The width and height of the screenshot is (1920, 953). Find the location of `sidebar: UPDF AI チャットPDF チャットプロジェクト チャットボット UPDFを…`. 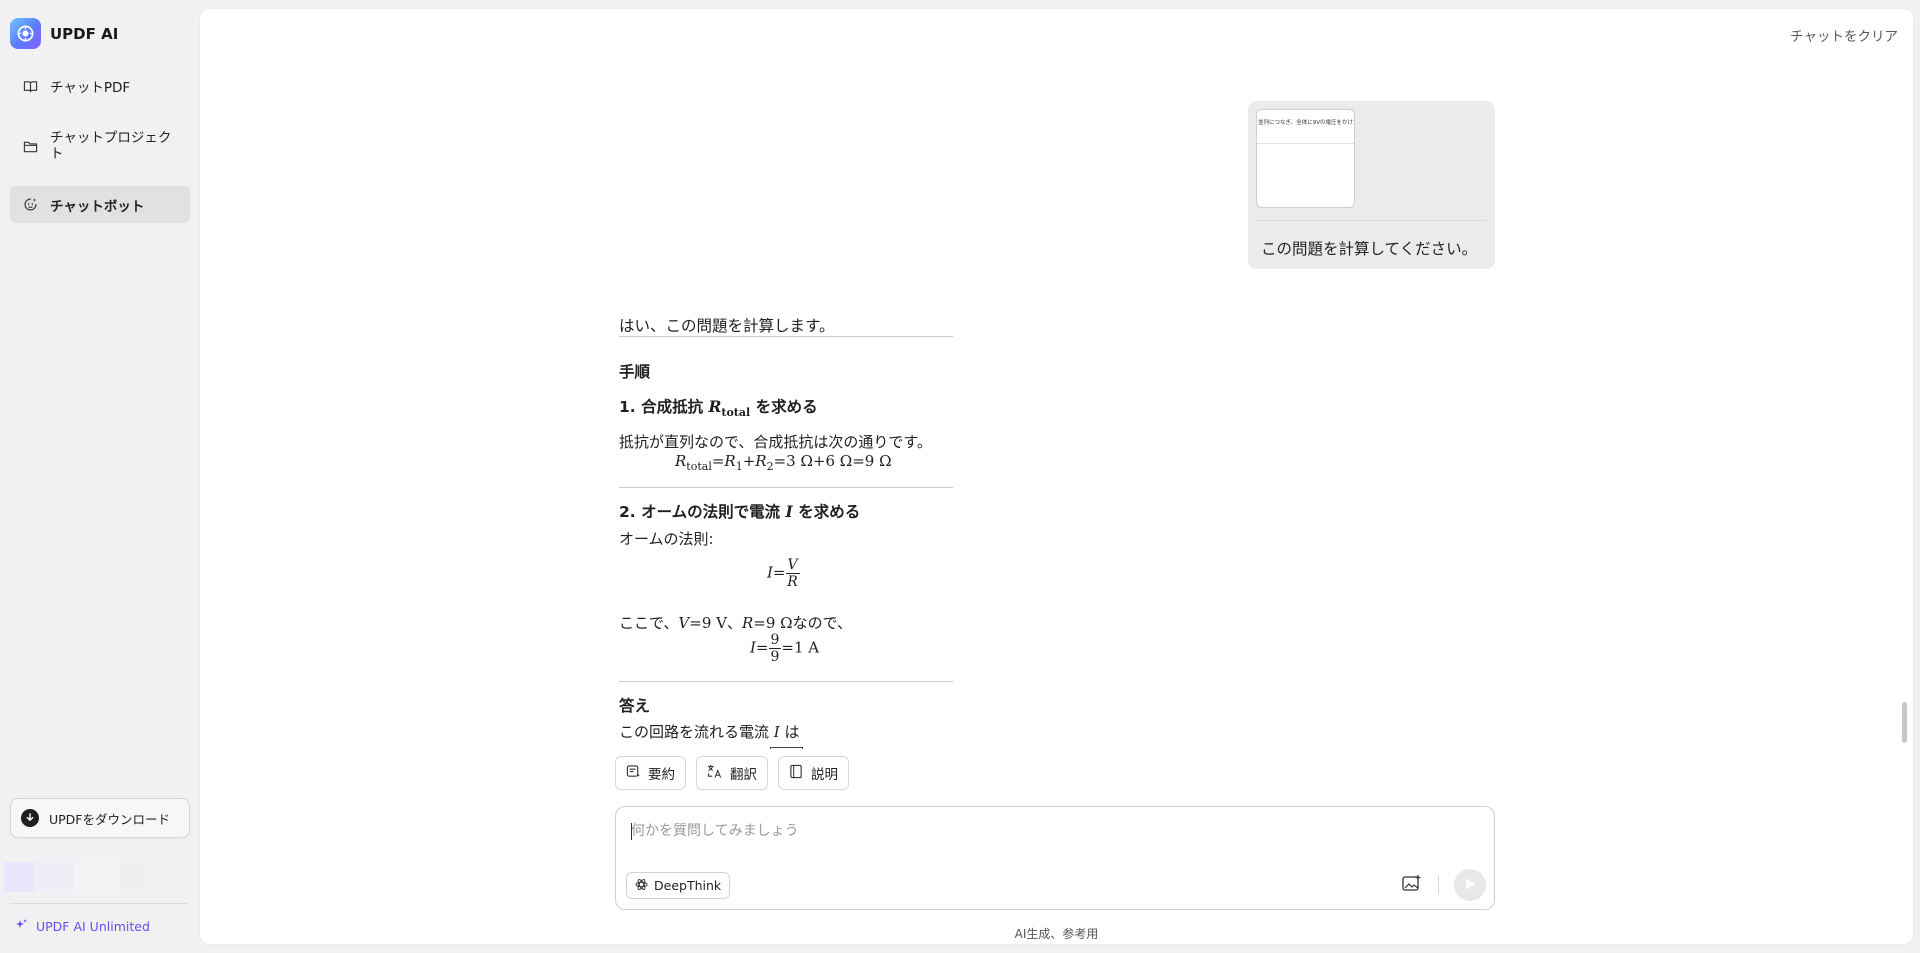

sidebar: UPDF AI チャットPDF チャットプロジェクト チャットボット UPDFを… is located at coordinates (99, 476).